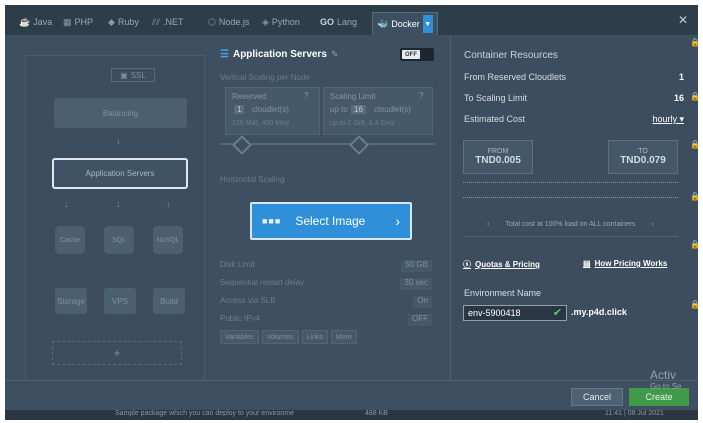 The width and height of the screenshot is (703, 423). Describe the element at coordinates (168, 240) in the screenshot. I see `nosql-node: NoSQL` at that location.